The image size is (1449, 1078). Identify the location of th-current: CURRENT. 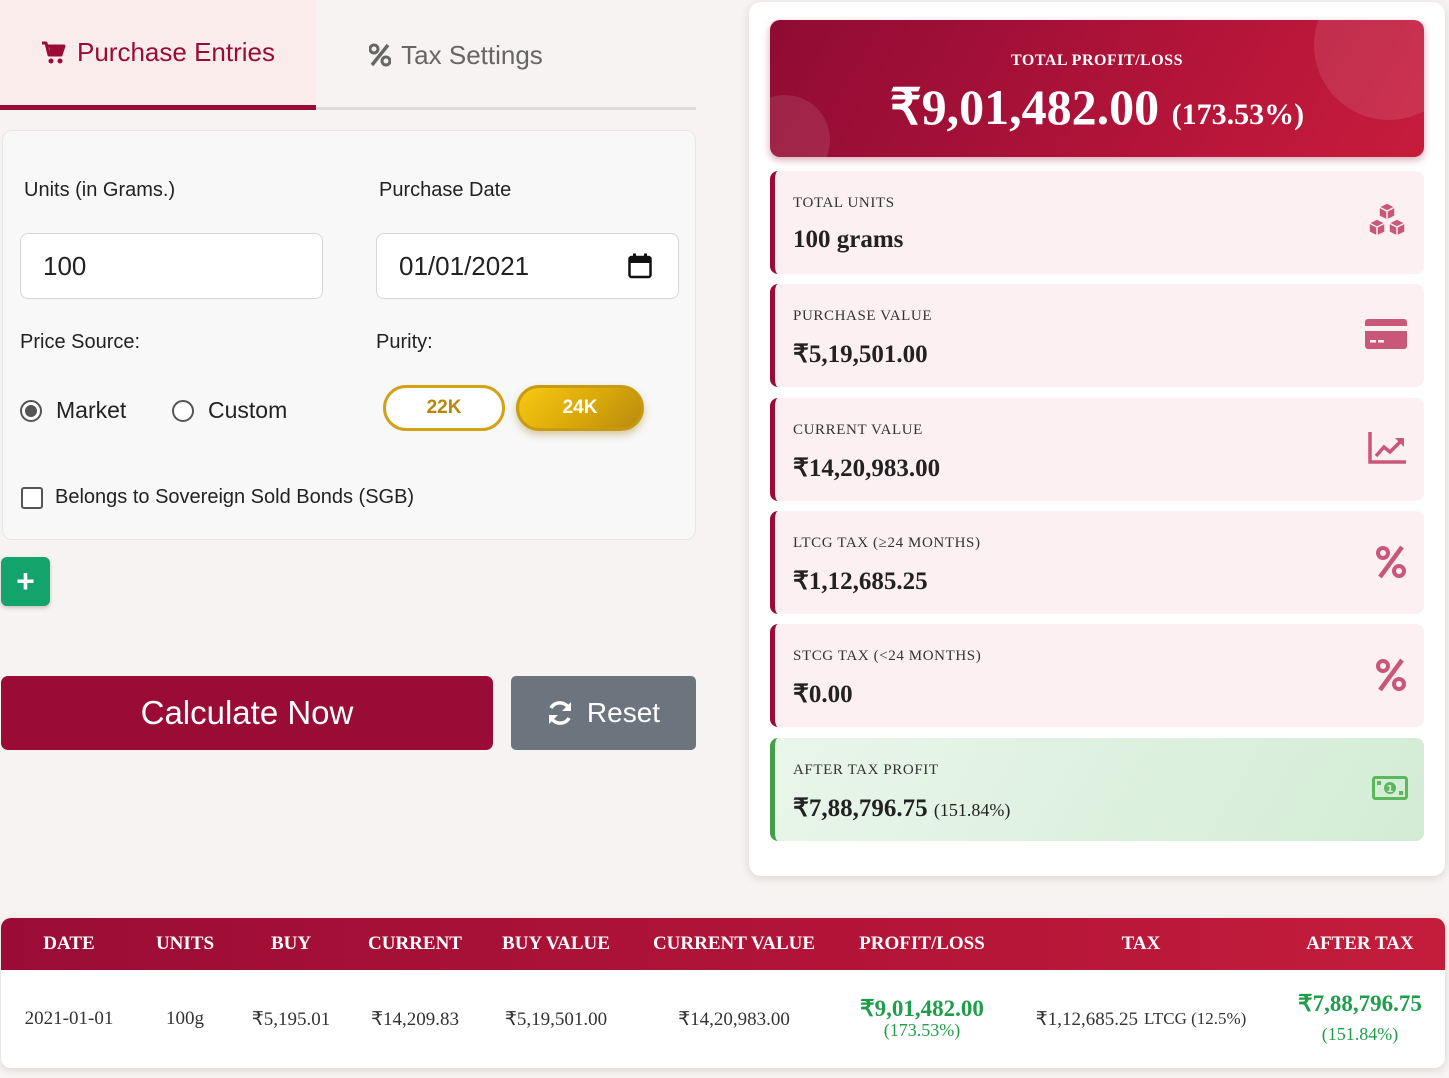
(415, 943).